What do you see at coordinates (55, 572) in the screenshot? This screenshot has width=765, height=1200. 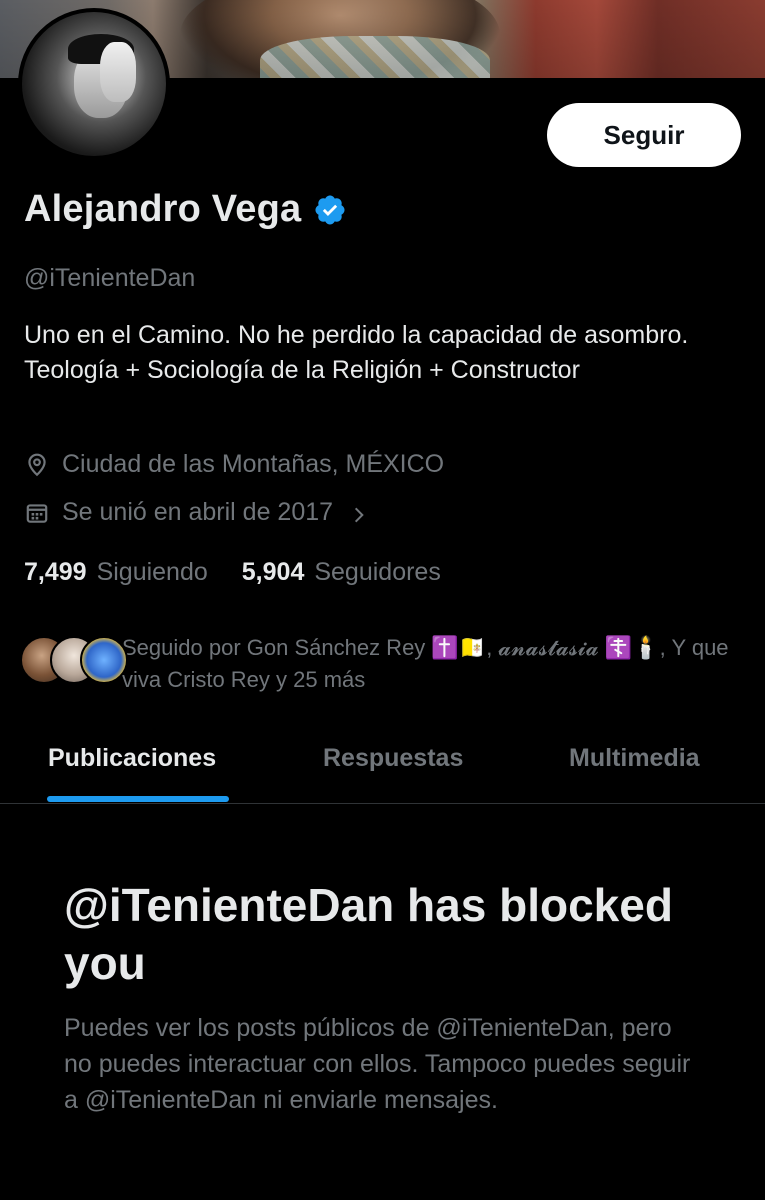 I see `following-count: 7,499` at bounding box center [55, 572].